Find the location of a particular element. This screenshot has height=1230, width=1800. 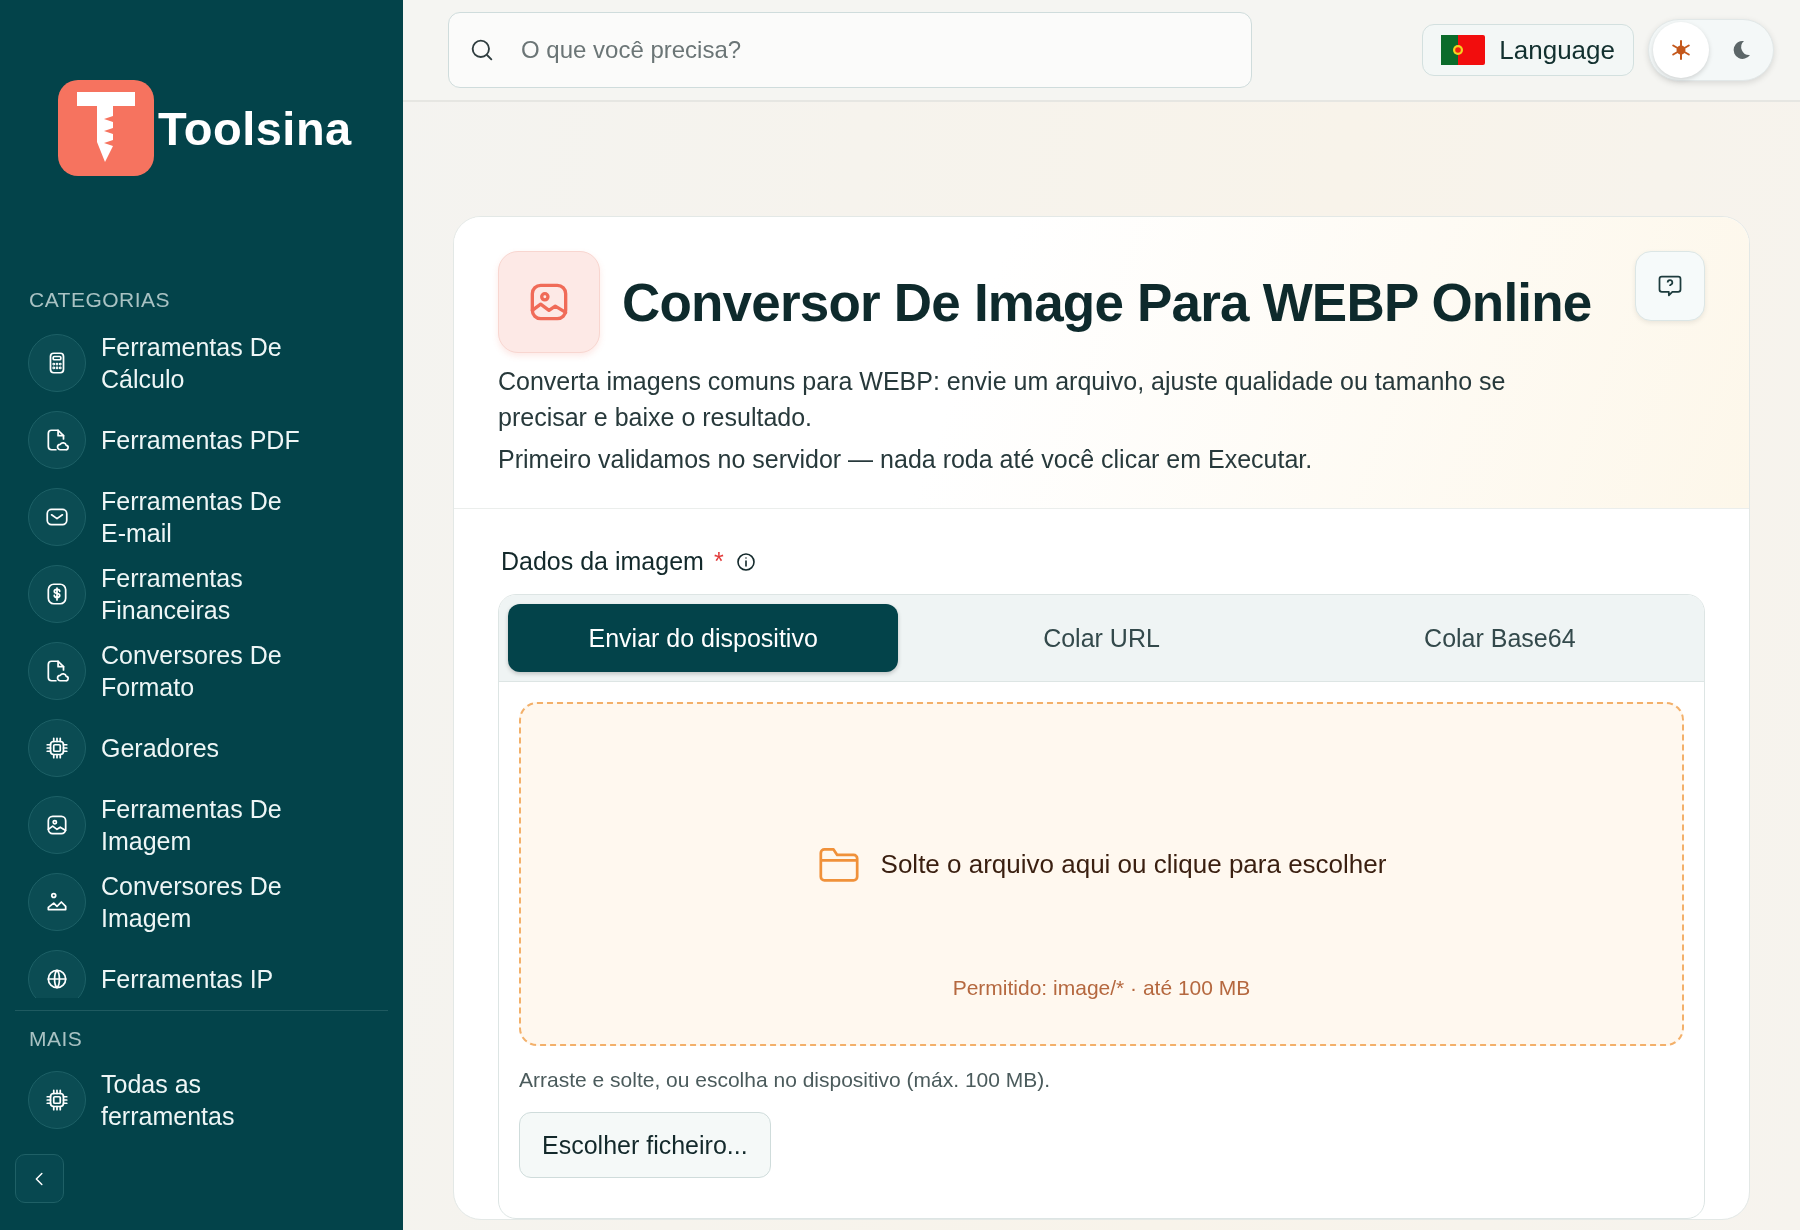

source-tab: Enviar do dispositivo is located at coordinates (703, 638).